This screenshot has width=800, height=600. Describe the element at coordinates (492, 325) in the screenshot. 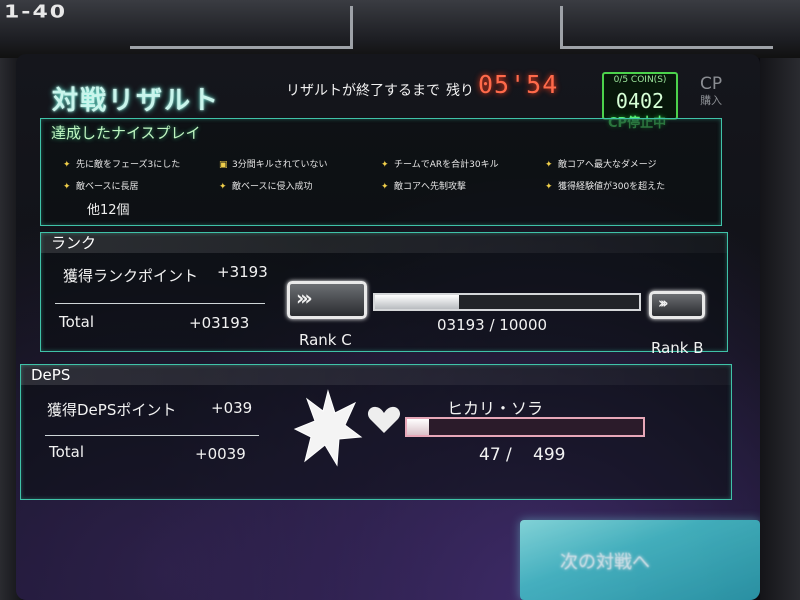

I see `rank-progress-text: 03193 / 10000` at that location.